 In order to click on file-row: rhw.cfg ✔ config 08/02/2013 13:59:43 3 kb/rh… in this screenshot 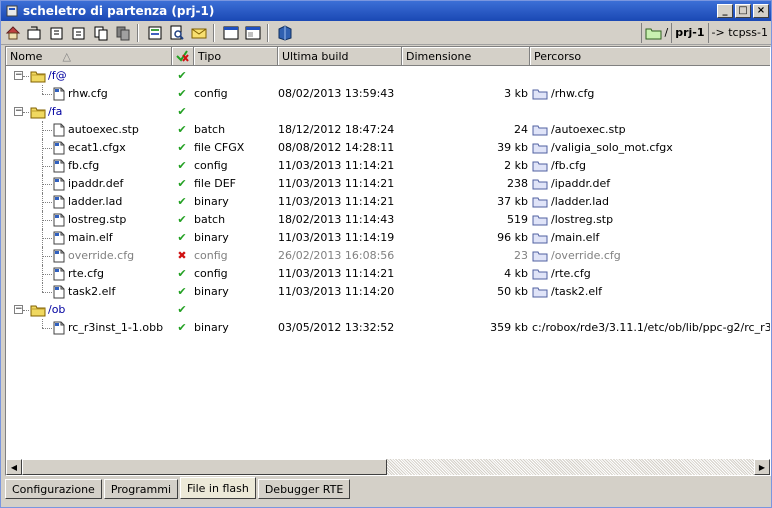, I will do `click(388, 94)`.